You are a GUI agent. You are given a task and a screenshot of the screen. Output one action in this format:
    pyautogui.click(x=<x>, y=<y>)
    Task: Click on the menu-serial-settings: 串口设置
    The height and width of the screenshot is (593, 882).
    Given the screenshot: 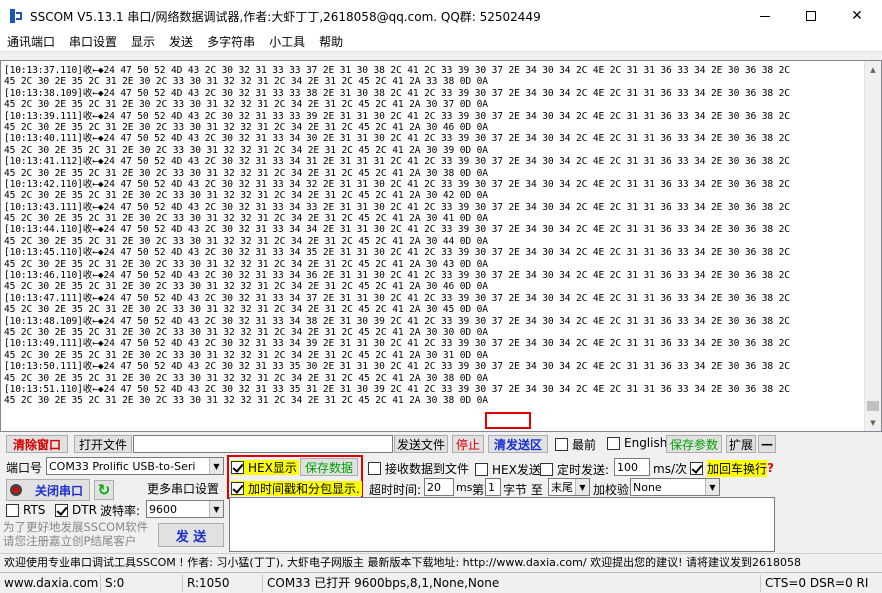 What is the action you would take?
    pyautogui.click(x=93, y=41)
    